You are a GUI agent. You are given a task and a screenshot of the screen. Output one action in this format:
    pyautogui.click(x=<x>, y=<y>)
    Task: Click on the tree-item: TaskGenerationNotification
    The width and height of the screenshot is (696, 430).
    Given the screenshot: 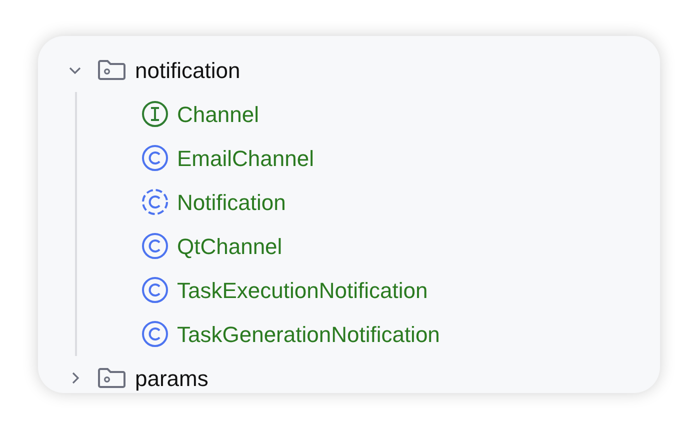 What is the action you would take?
    pyautogui.click(x=308, y=334)
    